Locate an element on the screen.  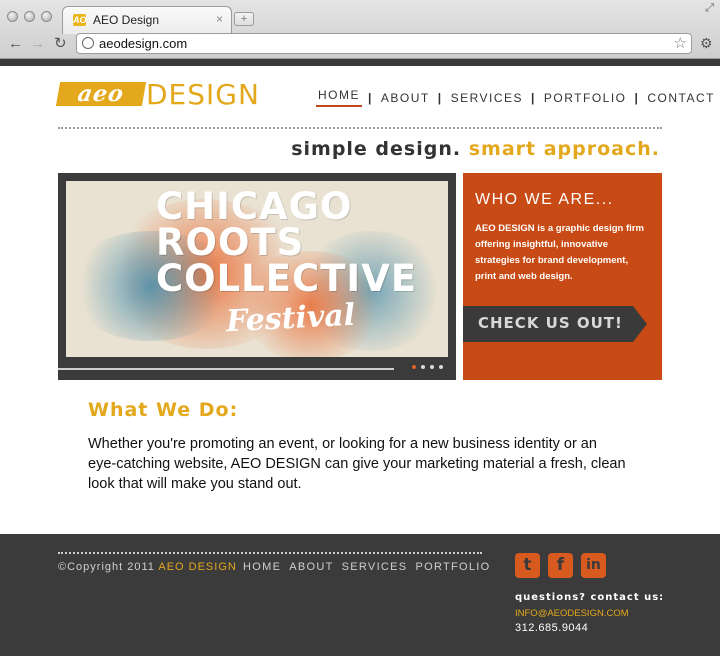
cta-arrow-icon is located at coordinates (640, 324).